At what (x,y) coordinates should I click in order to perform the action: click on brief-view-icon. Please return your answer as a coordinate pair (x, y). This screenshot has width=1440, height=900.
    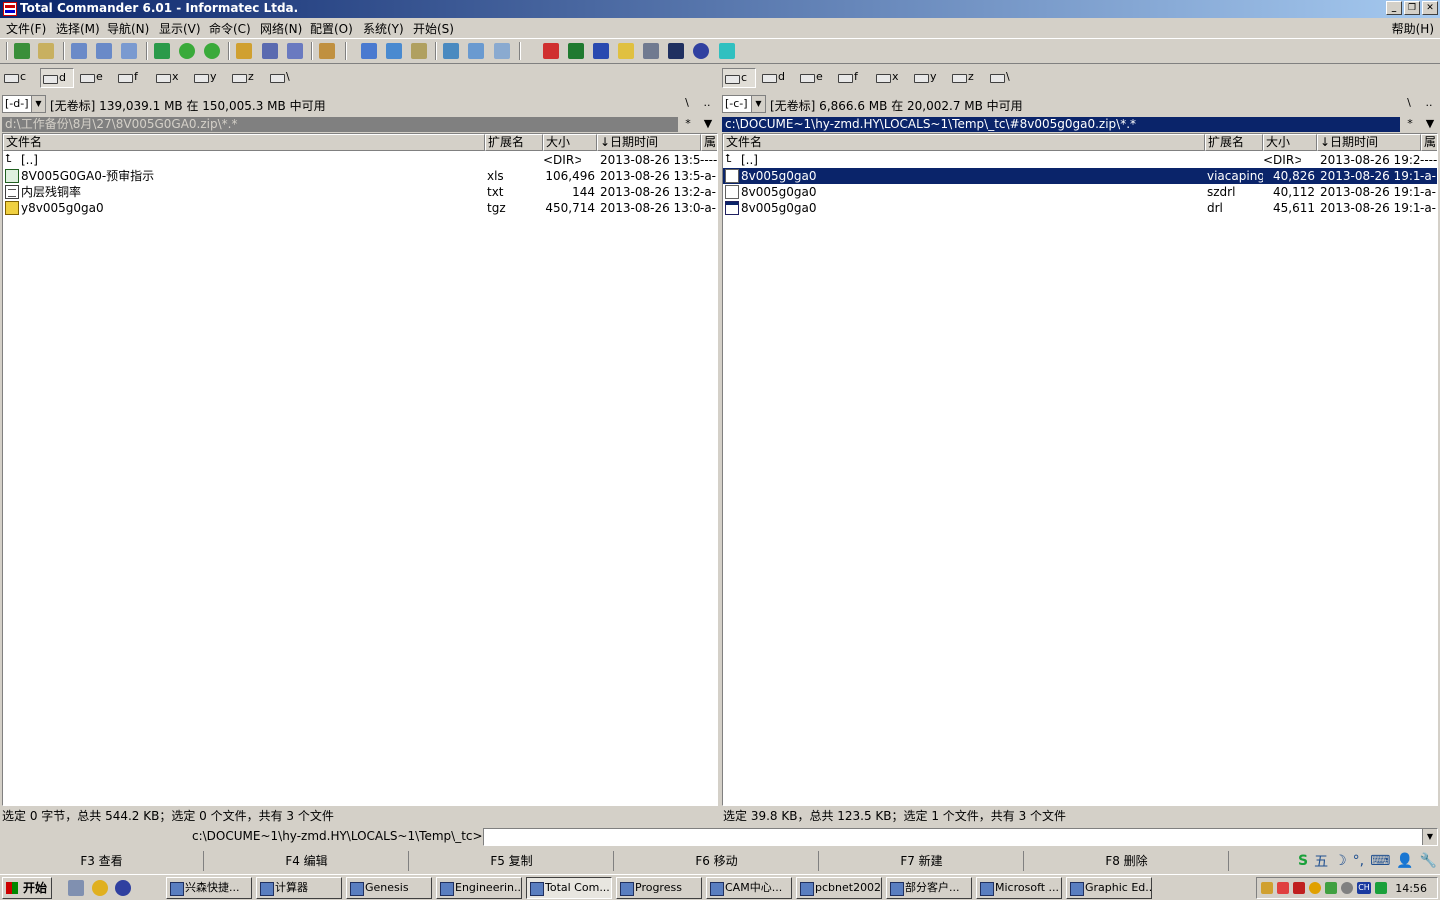
    Looking at the image, I should click on (79, 51).